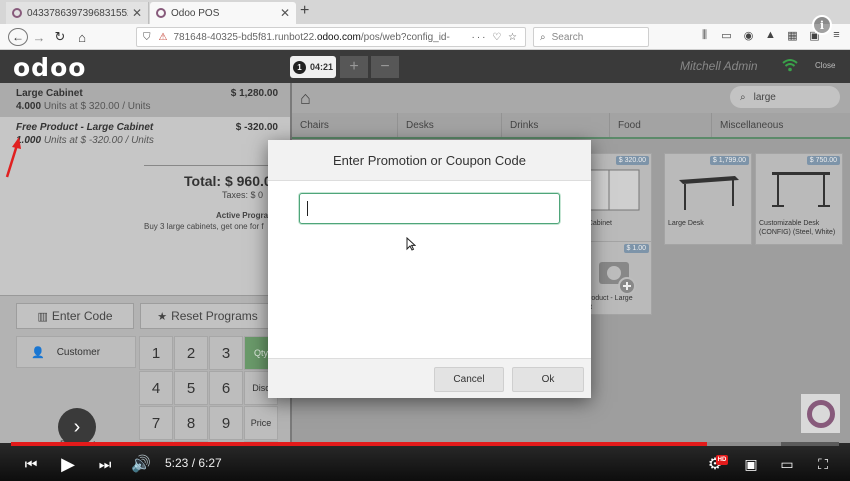 This screenshot has height=481, width=850. What do you see at coordinates (792, 35) in the screenshot?
I see `extension-2-icon: ▦` at bounding box center [792, 35].